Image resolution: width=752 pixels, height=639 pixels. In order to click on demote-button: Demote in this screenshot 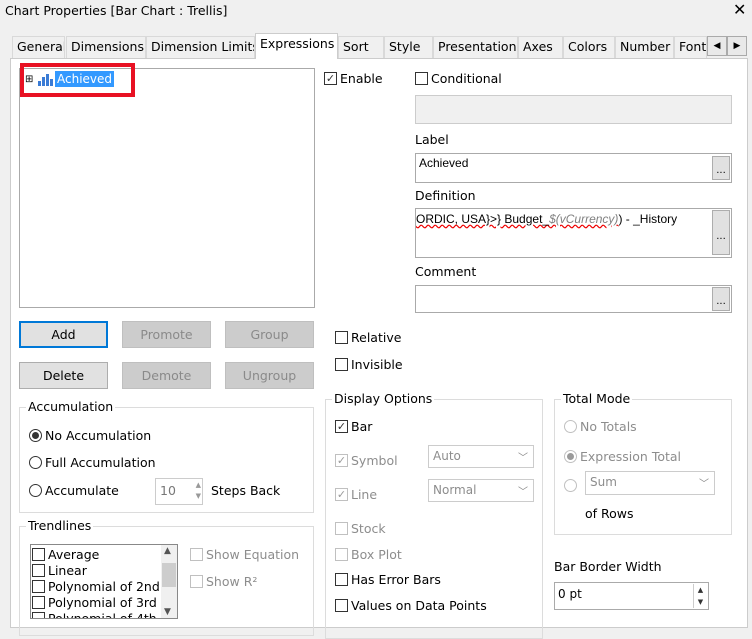, I will do `click(166, 375)`.